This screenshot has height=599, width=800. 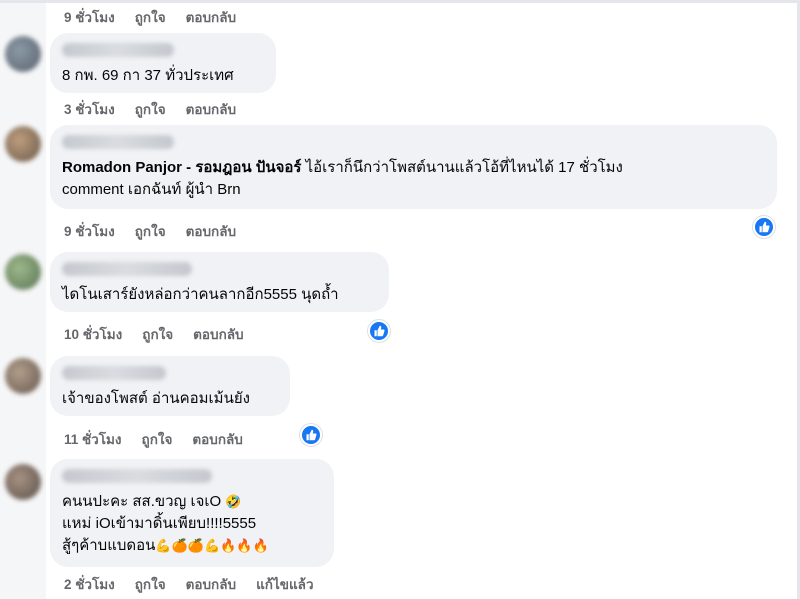 What do you see at coordinates (109, 545) in the screenshot?
I see `comment-text: สู้ๆค้าบแบดอน` at bounding box center [109, 545].